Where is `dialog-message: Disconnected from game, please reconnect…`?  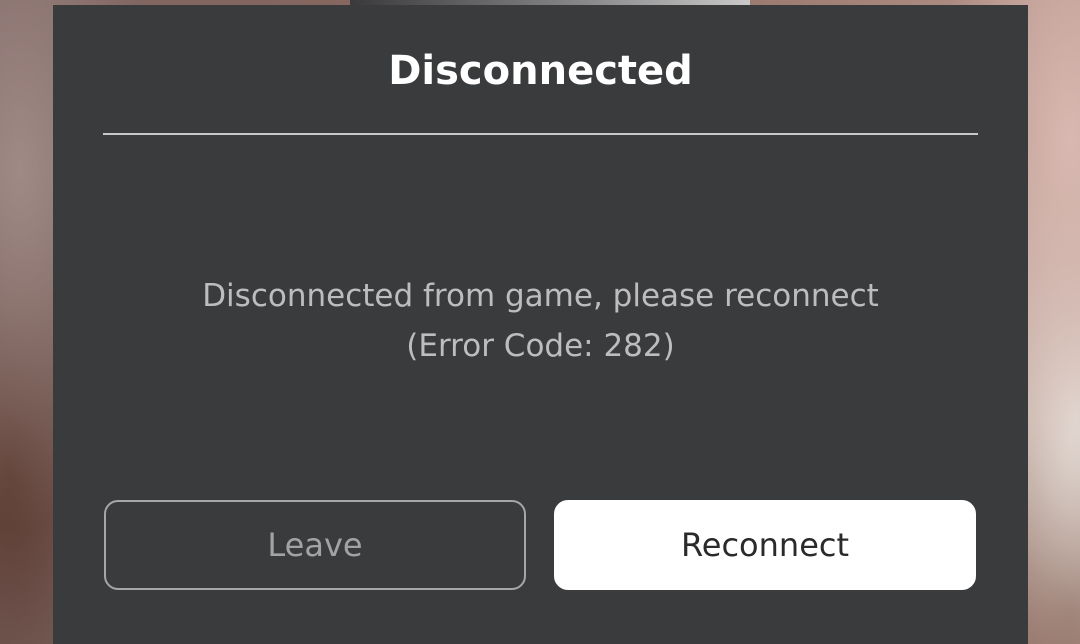 dialog-message: Disconnected from game, please reconnect… is located at coordinates (540, 321).